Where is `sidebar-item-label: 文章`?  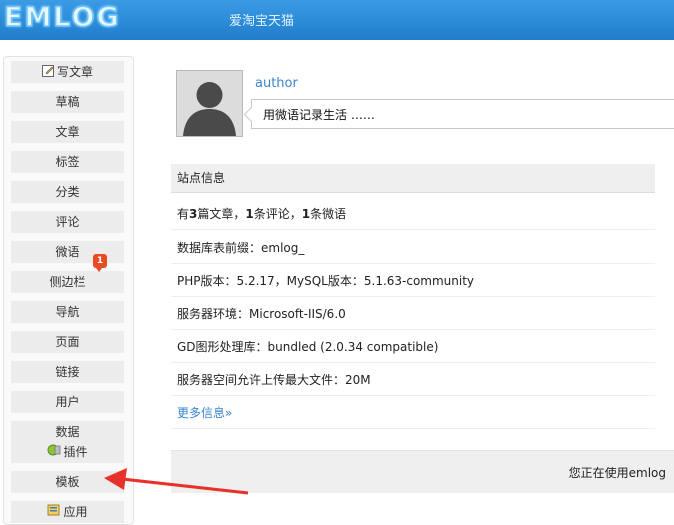
sidebar-item-label: 文章 is located at coordinates (67, 132).